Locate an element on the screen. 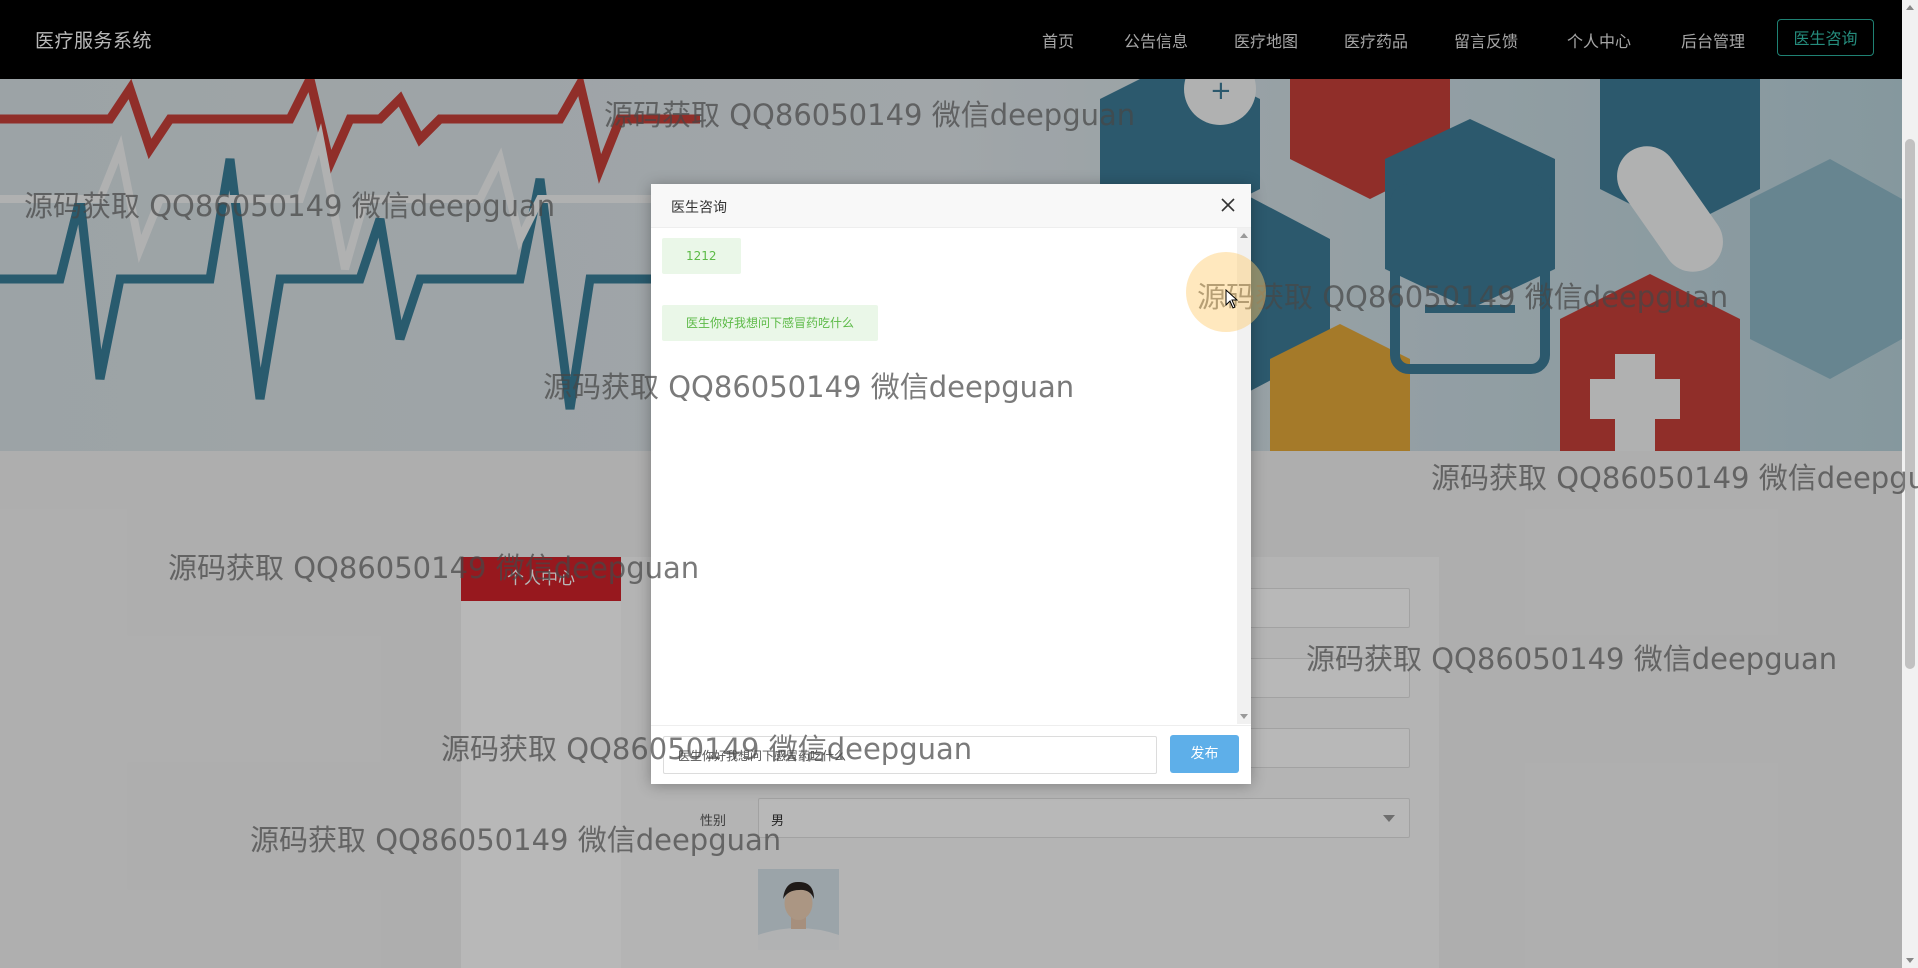  mouse-cursor-icon is located at coordinates (1232, 300).